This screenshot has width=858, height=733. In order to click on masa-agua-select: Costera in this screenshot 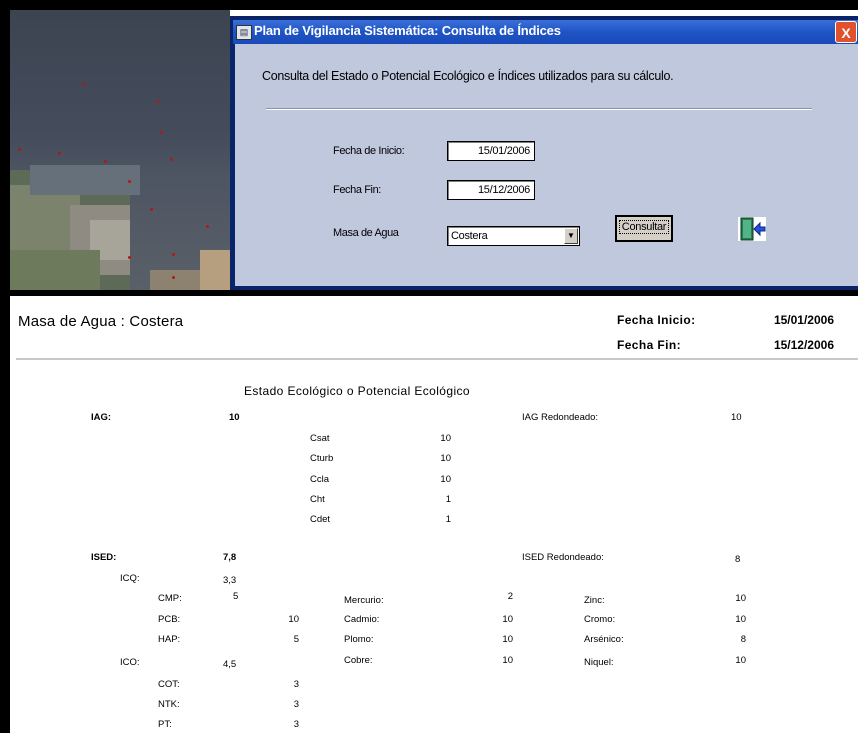, I will do `click(513, 236)`.